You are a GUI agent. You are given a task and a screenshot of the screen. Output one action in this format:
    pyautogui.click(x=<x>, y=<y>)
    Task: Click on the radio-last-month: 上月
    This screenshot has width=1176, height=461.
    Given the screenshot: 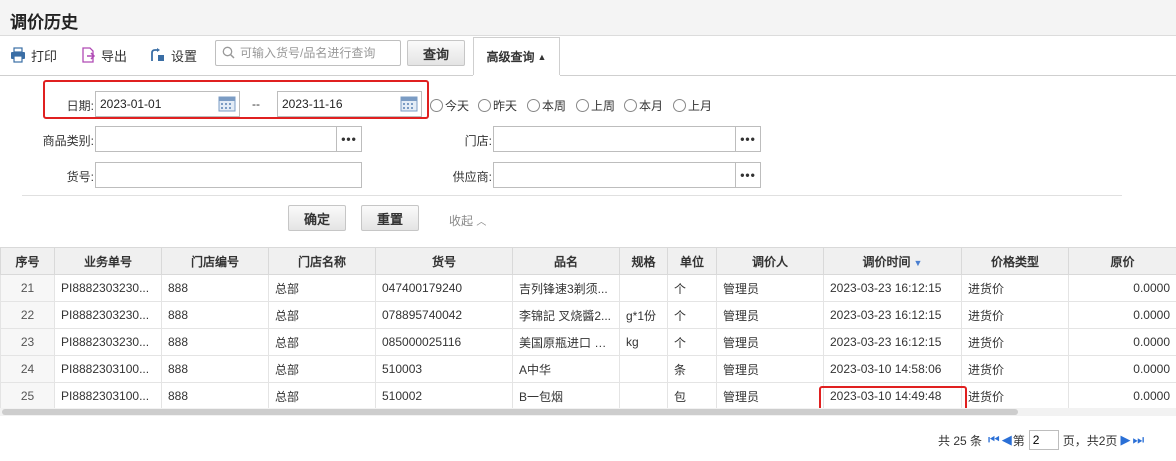 What is the action you would take?
    pyautogui.click(x=692, y=105)
    